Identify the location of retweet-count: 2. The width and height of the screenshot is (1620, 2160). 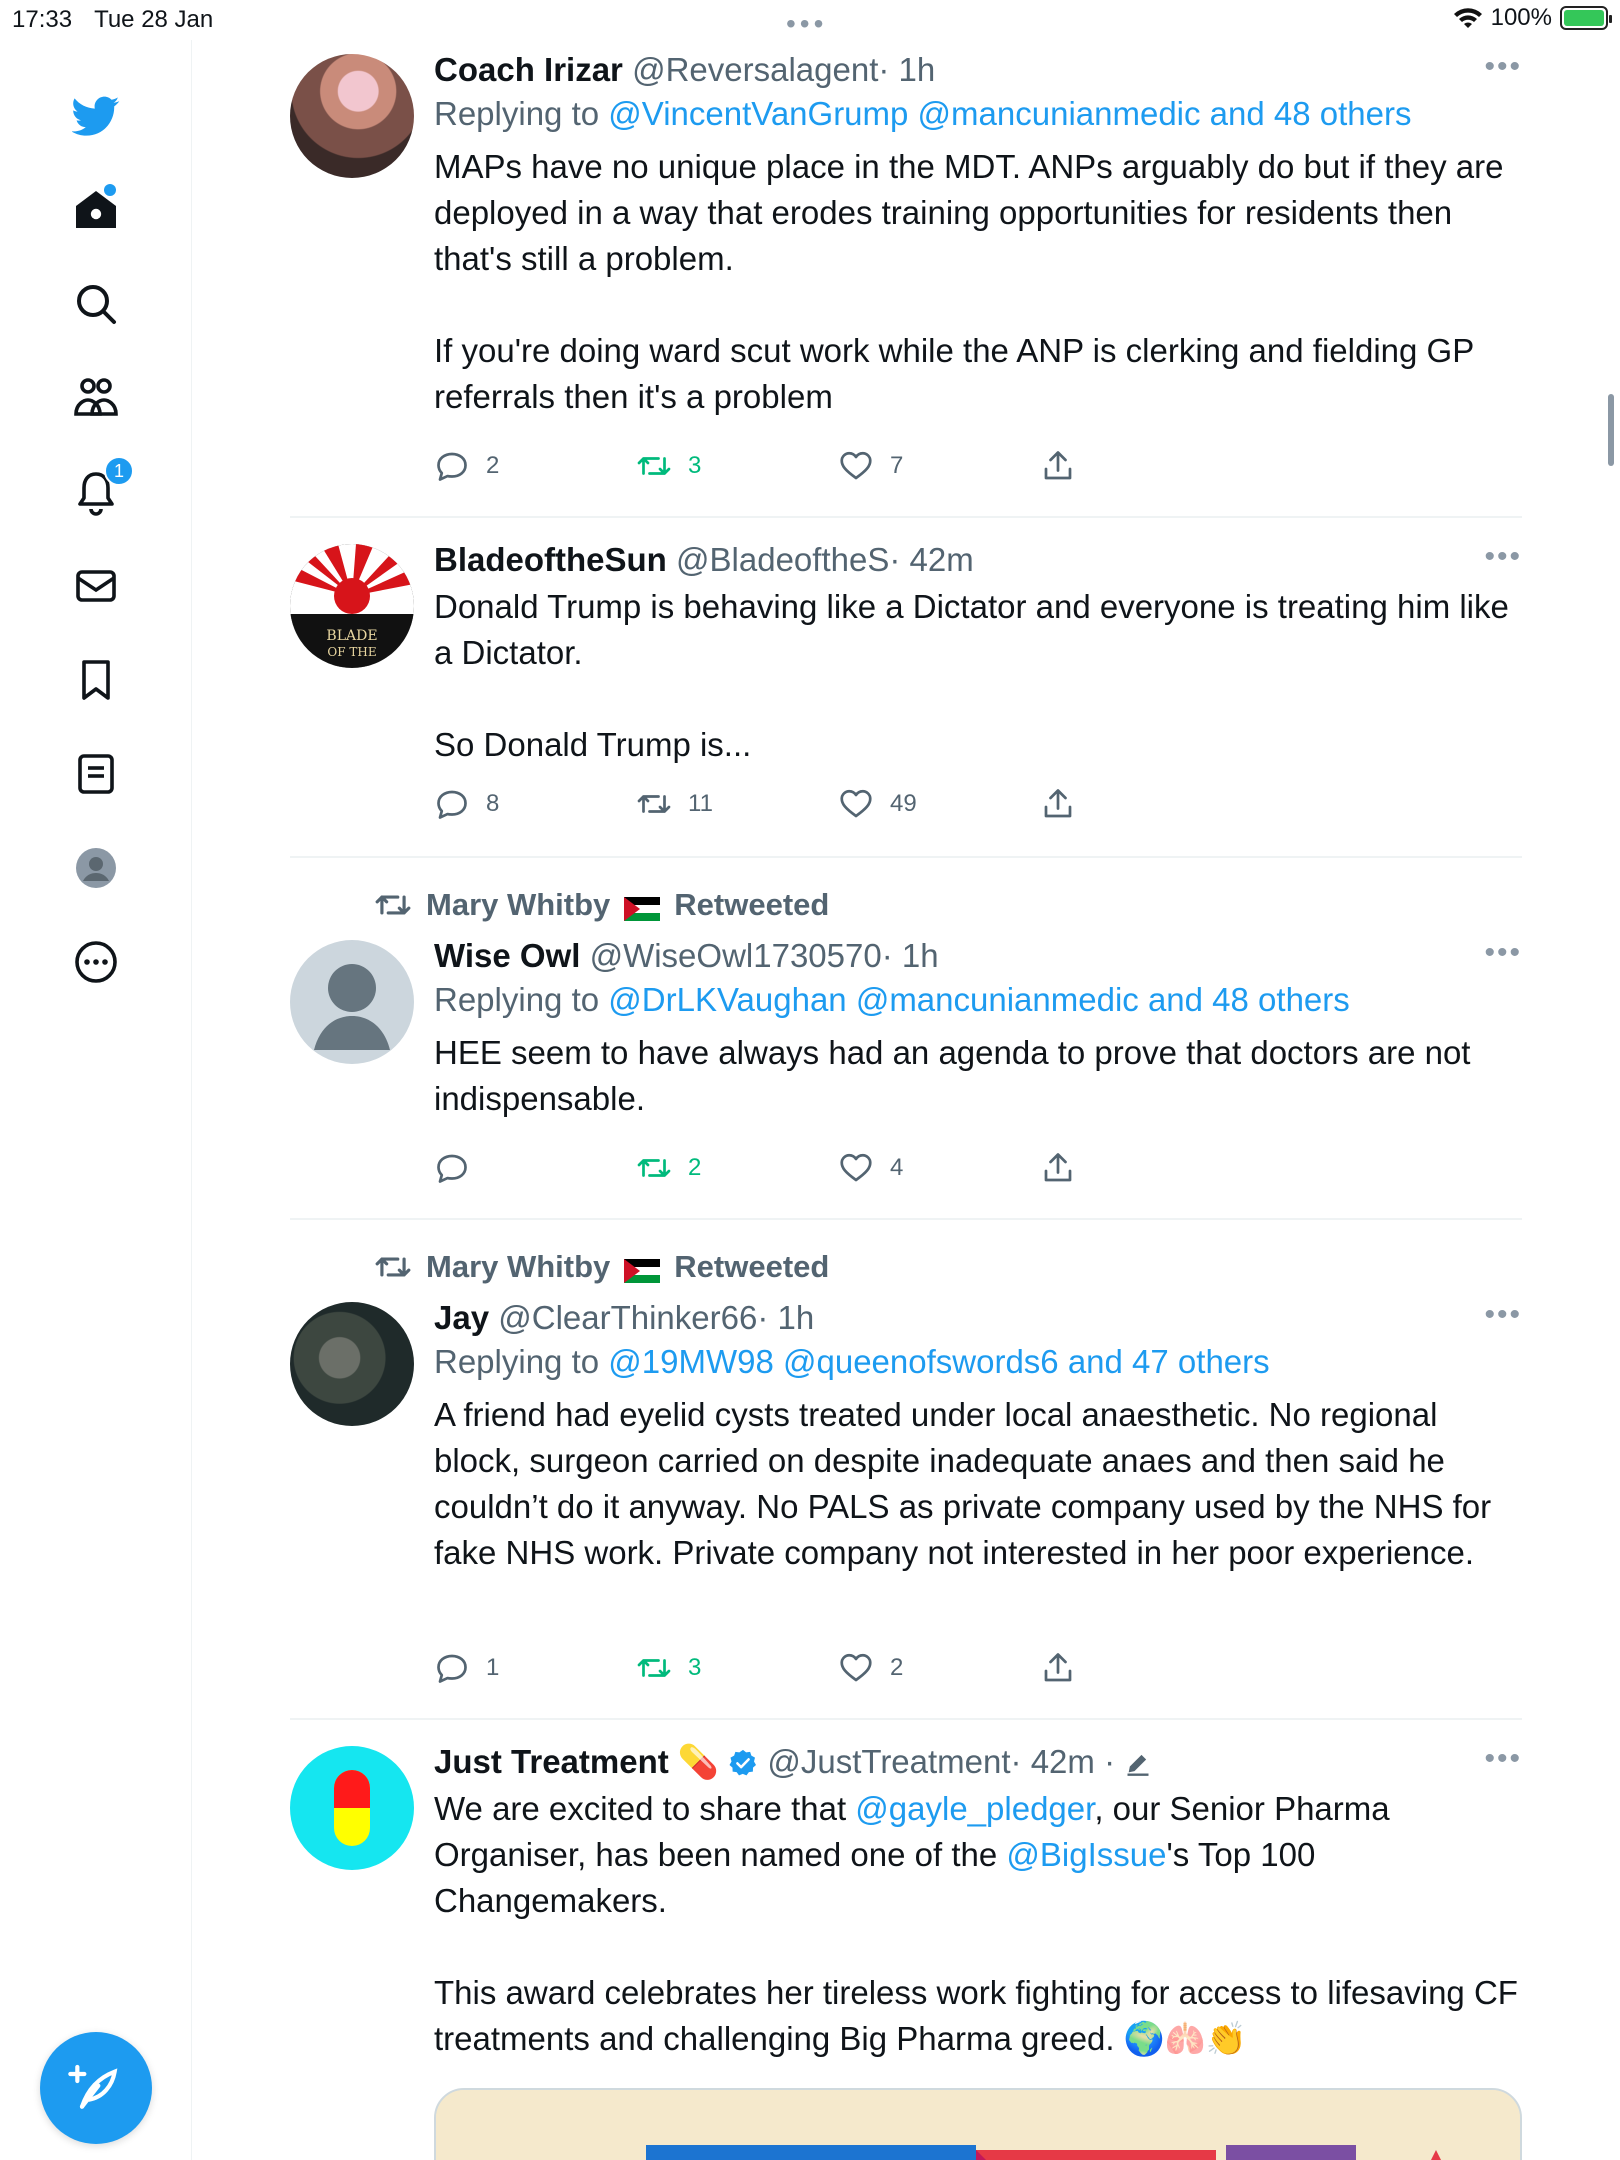
(695, 1167).